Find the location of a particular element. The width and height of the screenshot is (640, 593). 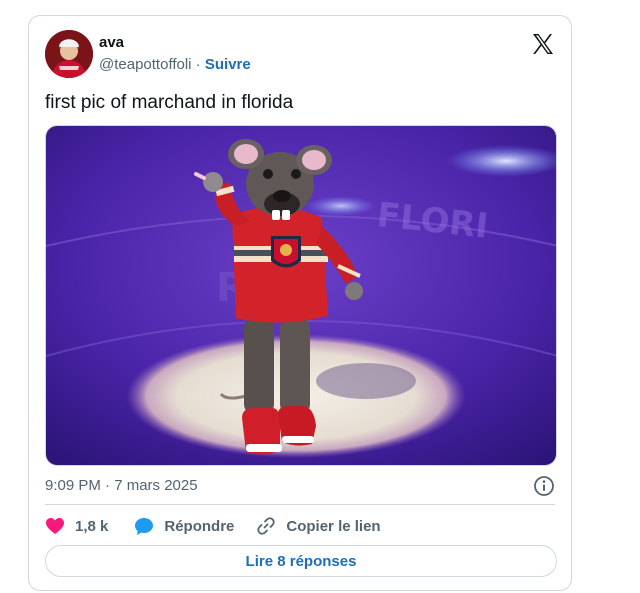

follow-button: Suivre is located at coordinates (228, 64).